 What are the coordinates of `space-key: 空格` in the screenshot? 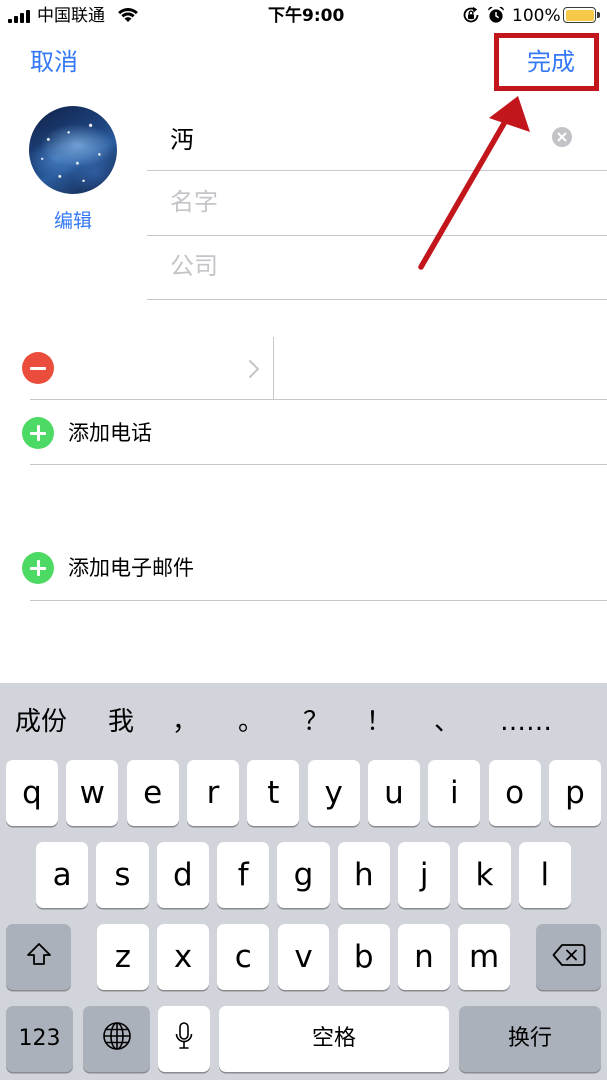 It's located at (334, 1039).